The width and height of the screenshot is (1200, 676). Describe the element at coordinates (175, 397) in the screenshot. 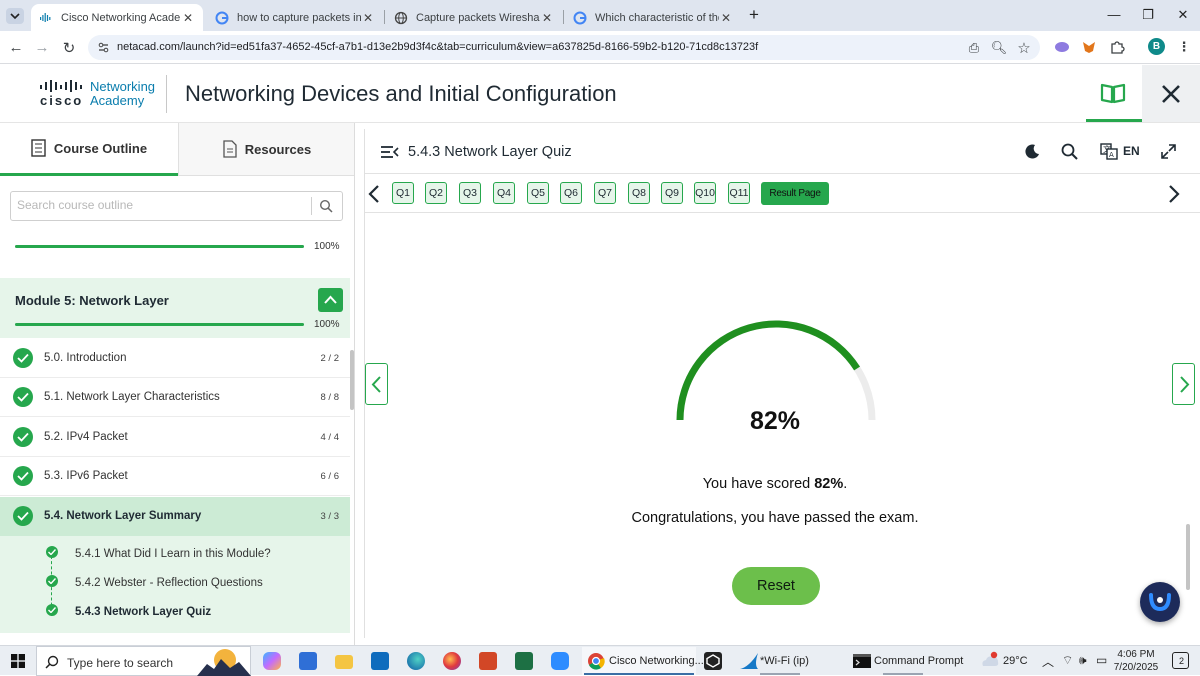

I see `section-item: 5.1. Network Layer Characteristics 8 / 8` at that location.